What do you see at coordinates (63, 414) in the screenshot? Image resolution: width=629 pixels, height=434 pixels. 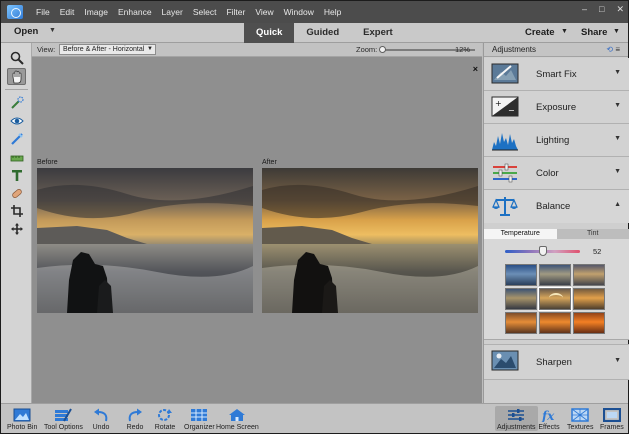 I see `tool-options-icon` at bounding box center [63, 414].